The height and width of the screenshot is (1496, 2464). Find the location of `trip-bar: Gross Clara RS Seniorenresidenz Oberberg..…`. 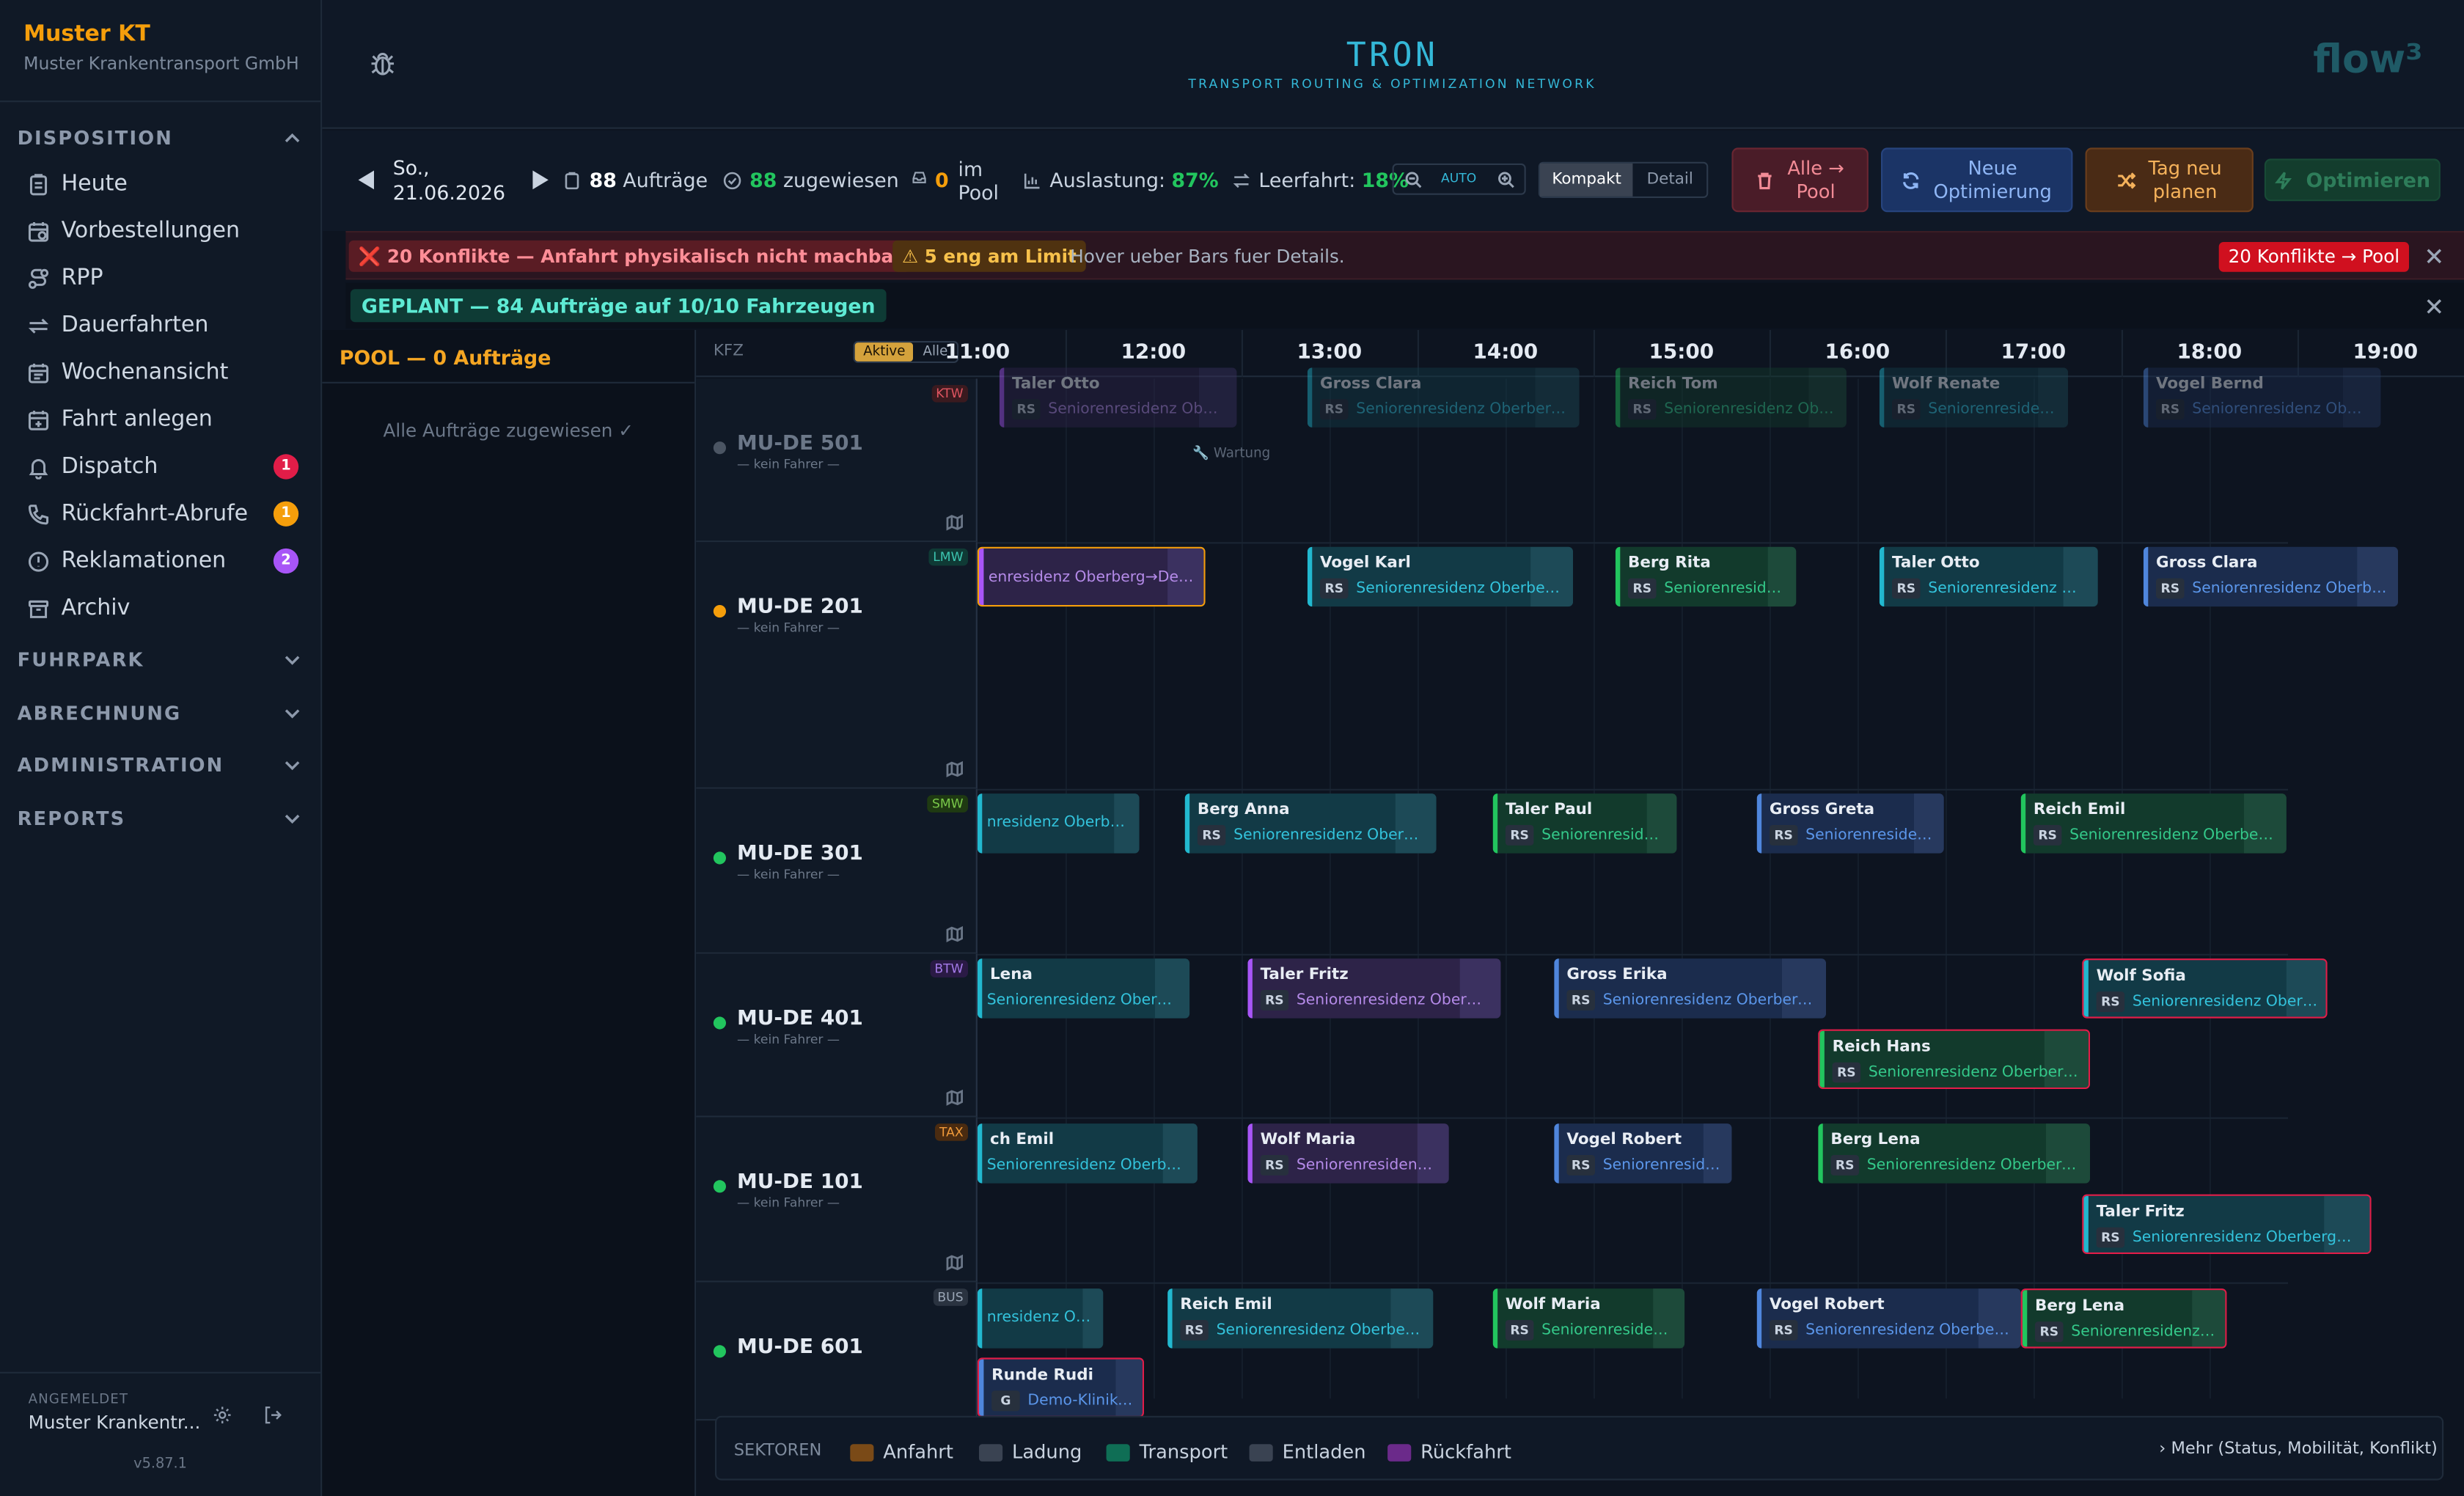

trip-bar: Gross Clara RS Seniorenresidenz Oberberg..… is located at coordinates (2270, 576).